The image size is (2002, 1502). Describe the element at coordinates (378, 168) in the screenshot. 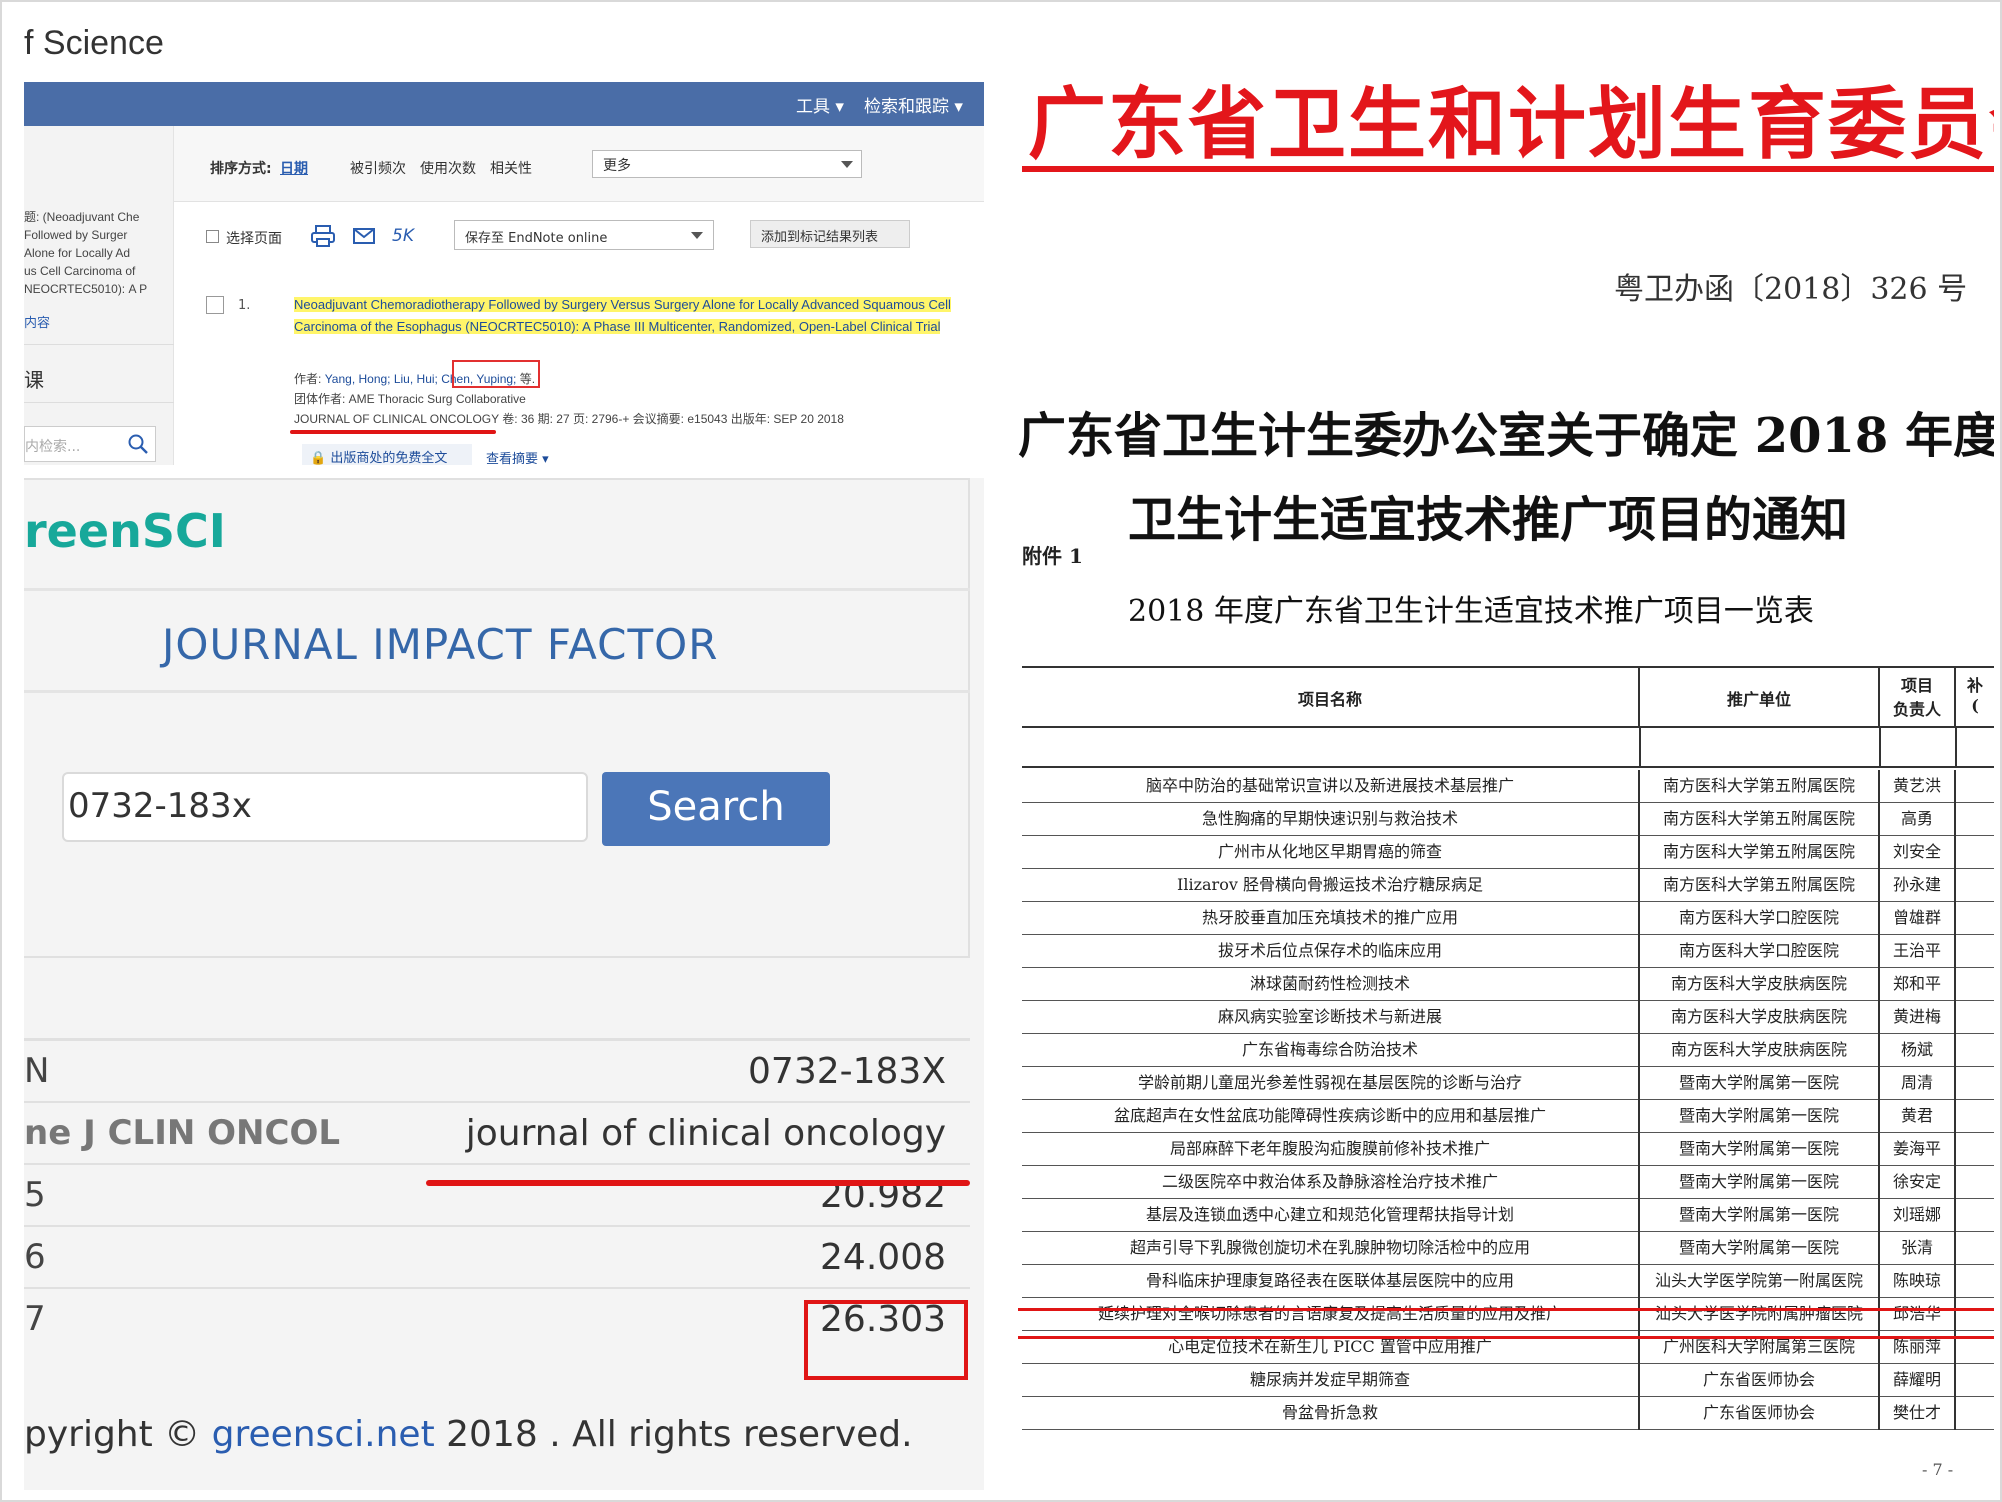

I see `sort-citations: 被引频次` at that location.